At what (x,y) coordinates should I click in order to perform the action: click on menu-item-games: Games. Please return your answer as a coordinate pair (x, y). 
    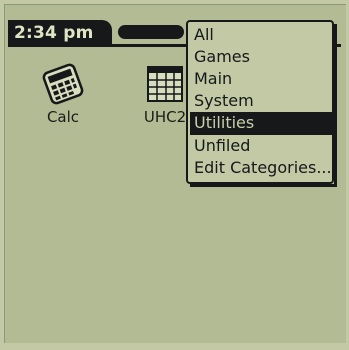
    Looking at the image, I should click on (261, 57).